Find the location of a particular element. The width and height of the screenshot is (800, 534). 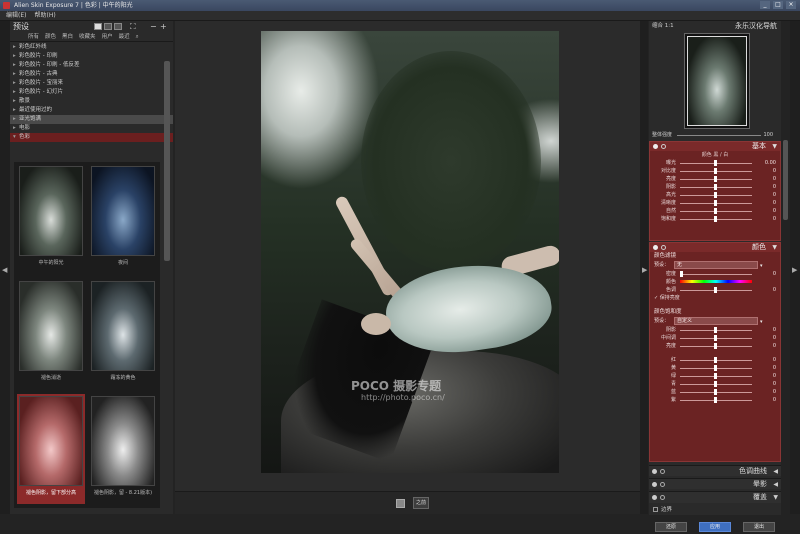

tab-favorites: 收藏夹 is located at coordinates (87, 37).